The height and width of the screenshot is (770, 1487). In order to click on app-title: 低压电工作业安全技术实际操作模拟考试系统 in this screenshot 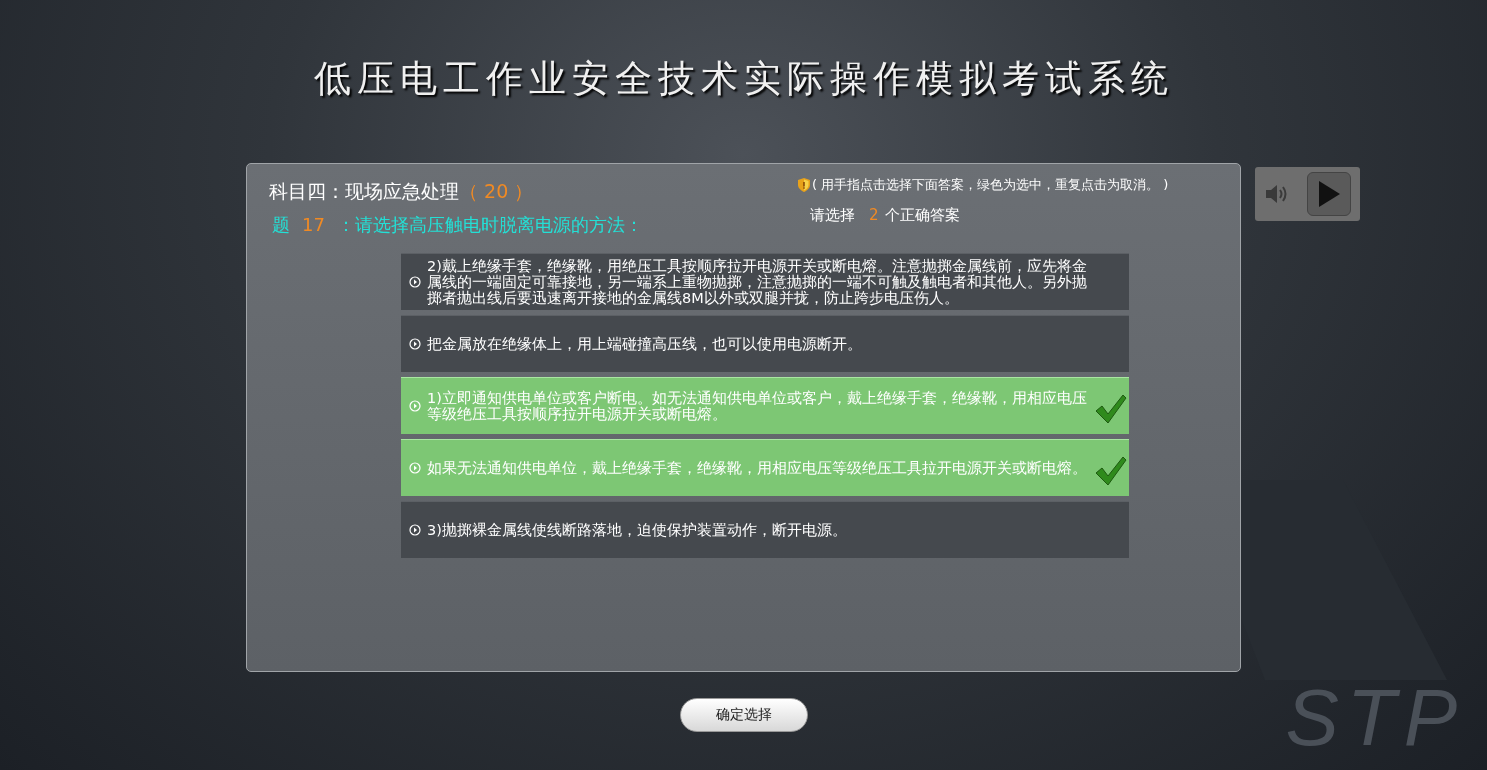, I will do `click(743, 79)`.